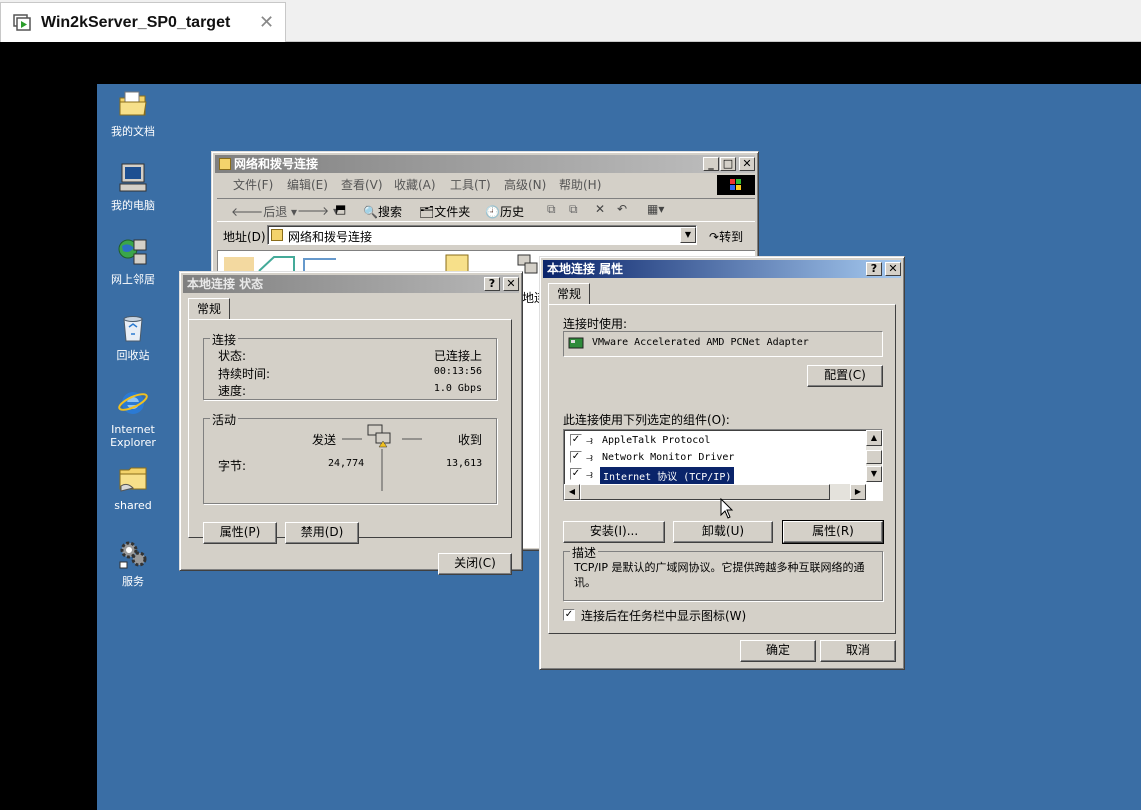 This screenshot has height=810, width=1141. Describe the element at coordinates (700, 342) in the screenshot. I see `adapter-name: VMware Accelerated AMD PCNet Adapter` at that location.